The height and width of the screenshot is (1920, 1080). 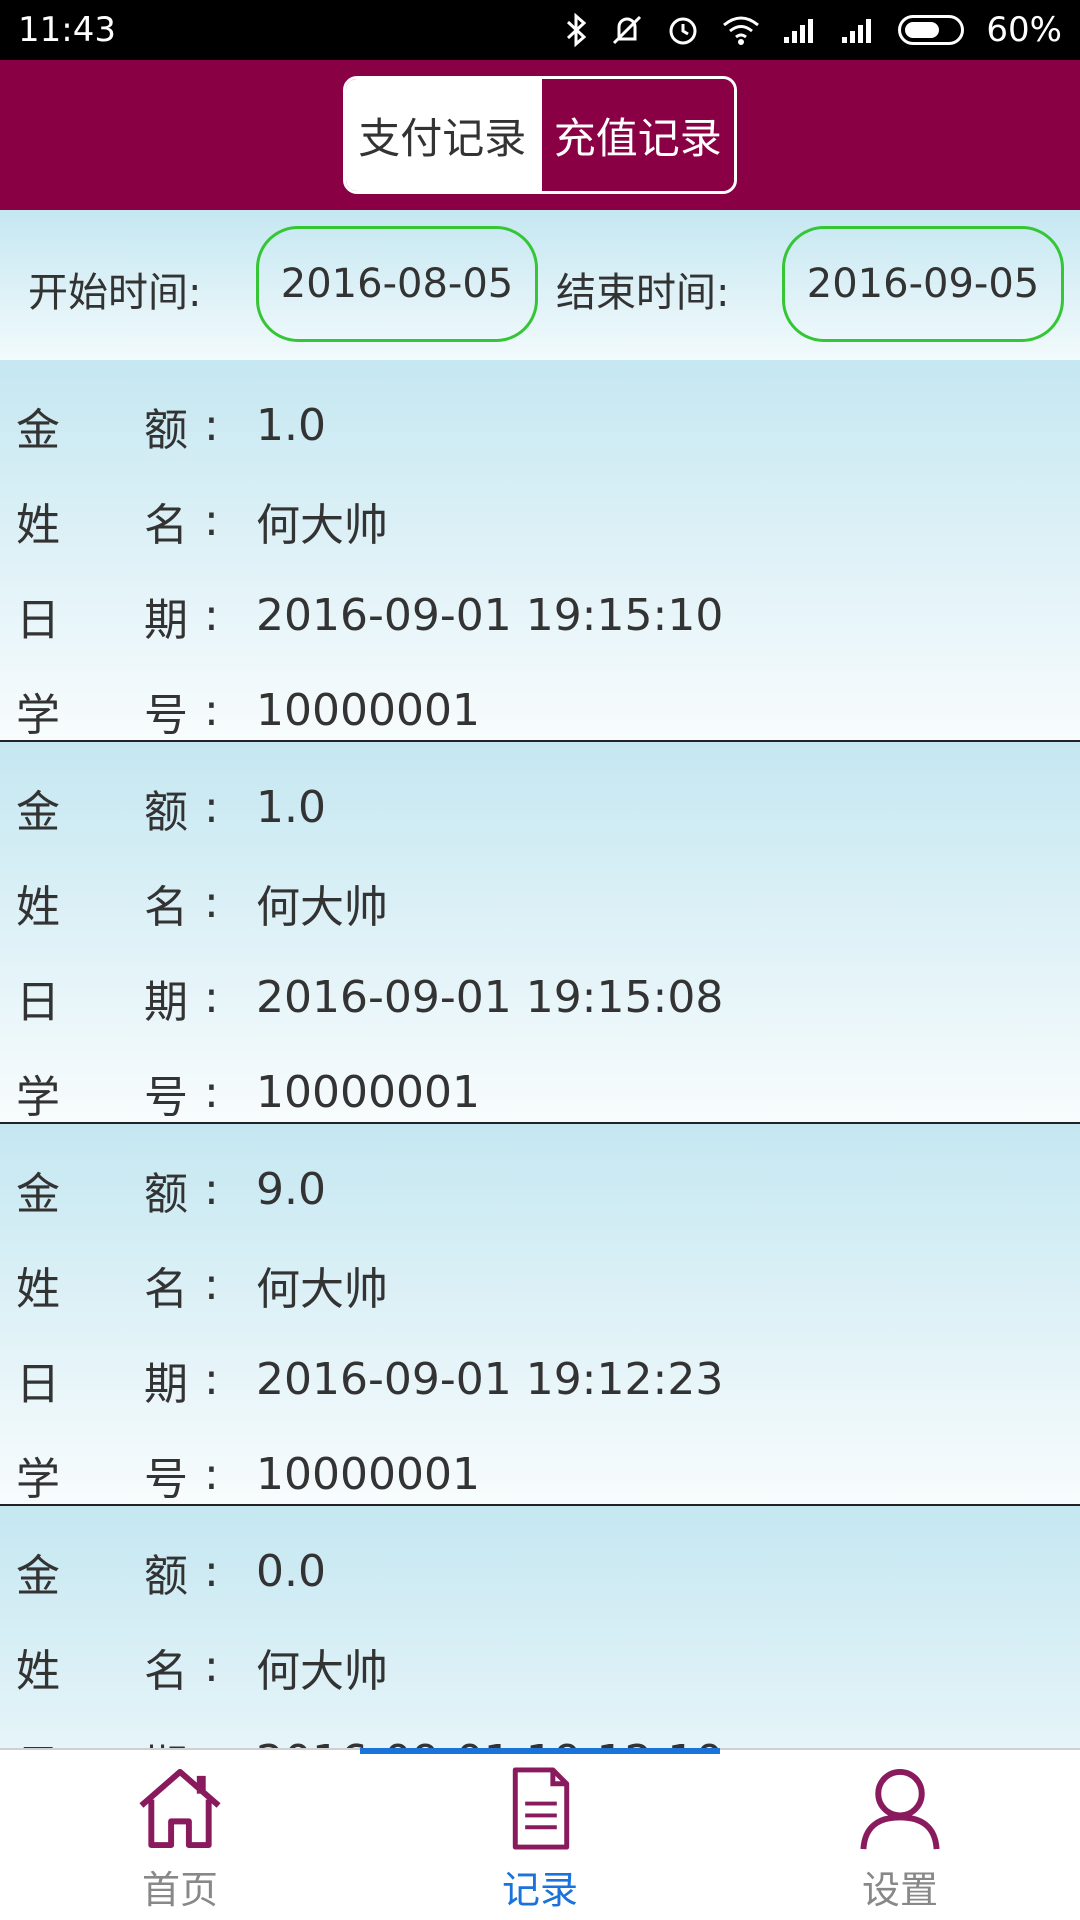 What do you see at coordinates (636, 135) in the screenshot?
I see `tab-recharge-records: 充值记录` at bounding box center [636, 135].